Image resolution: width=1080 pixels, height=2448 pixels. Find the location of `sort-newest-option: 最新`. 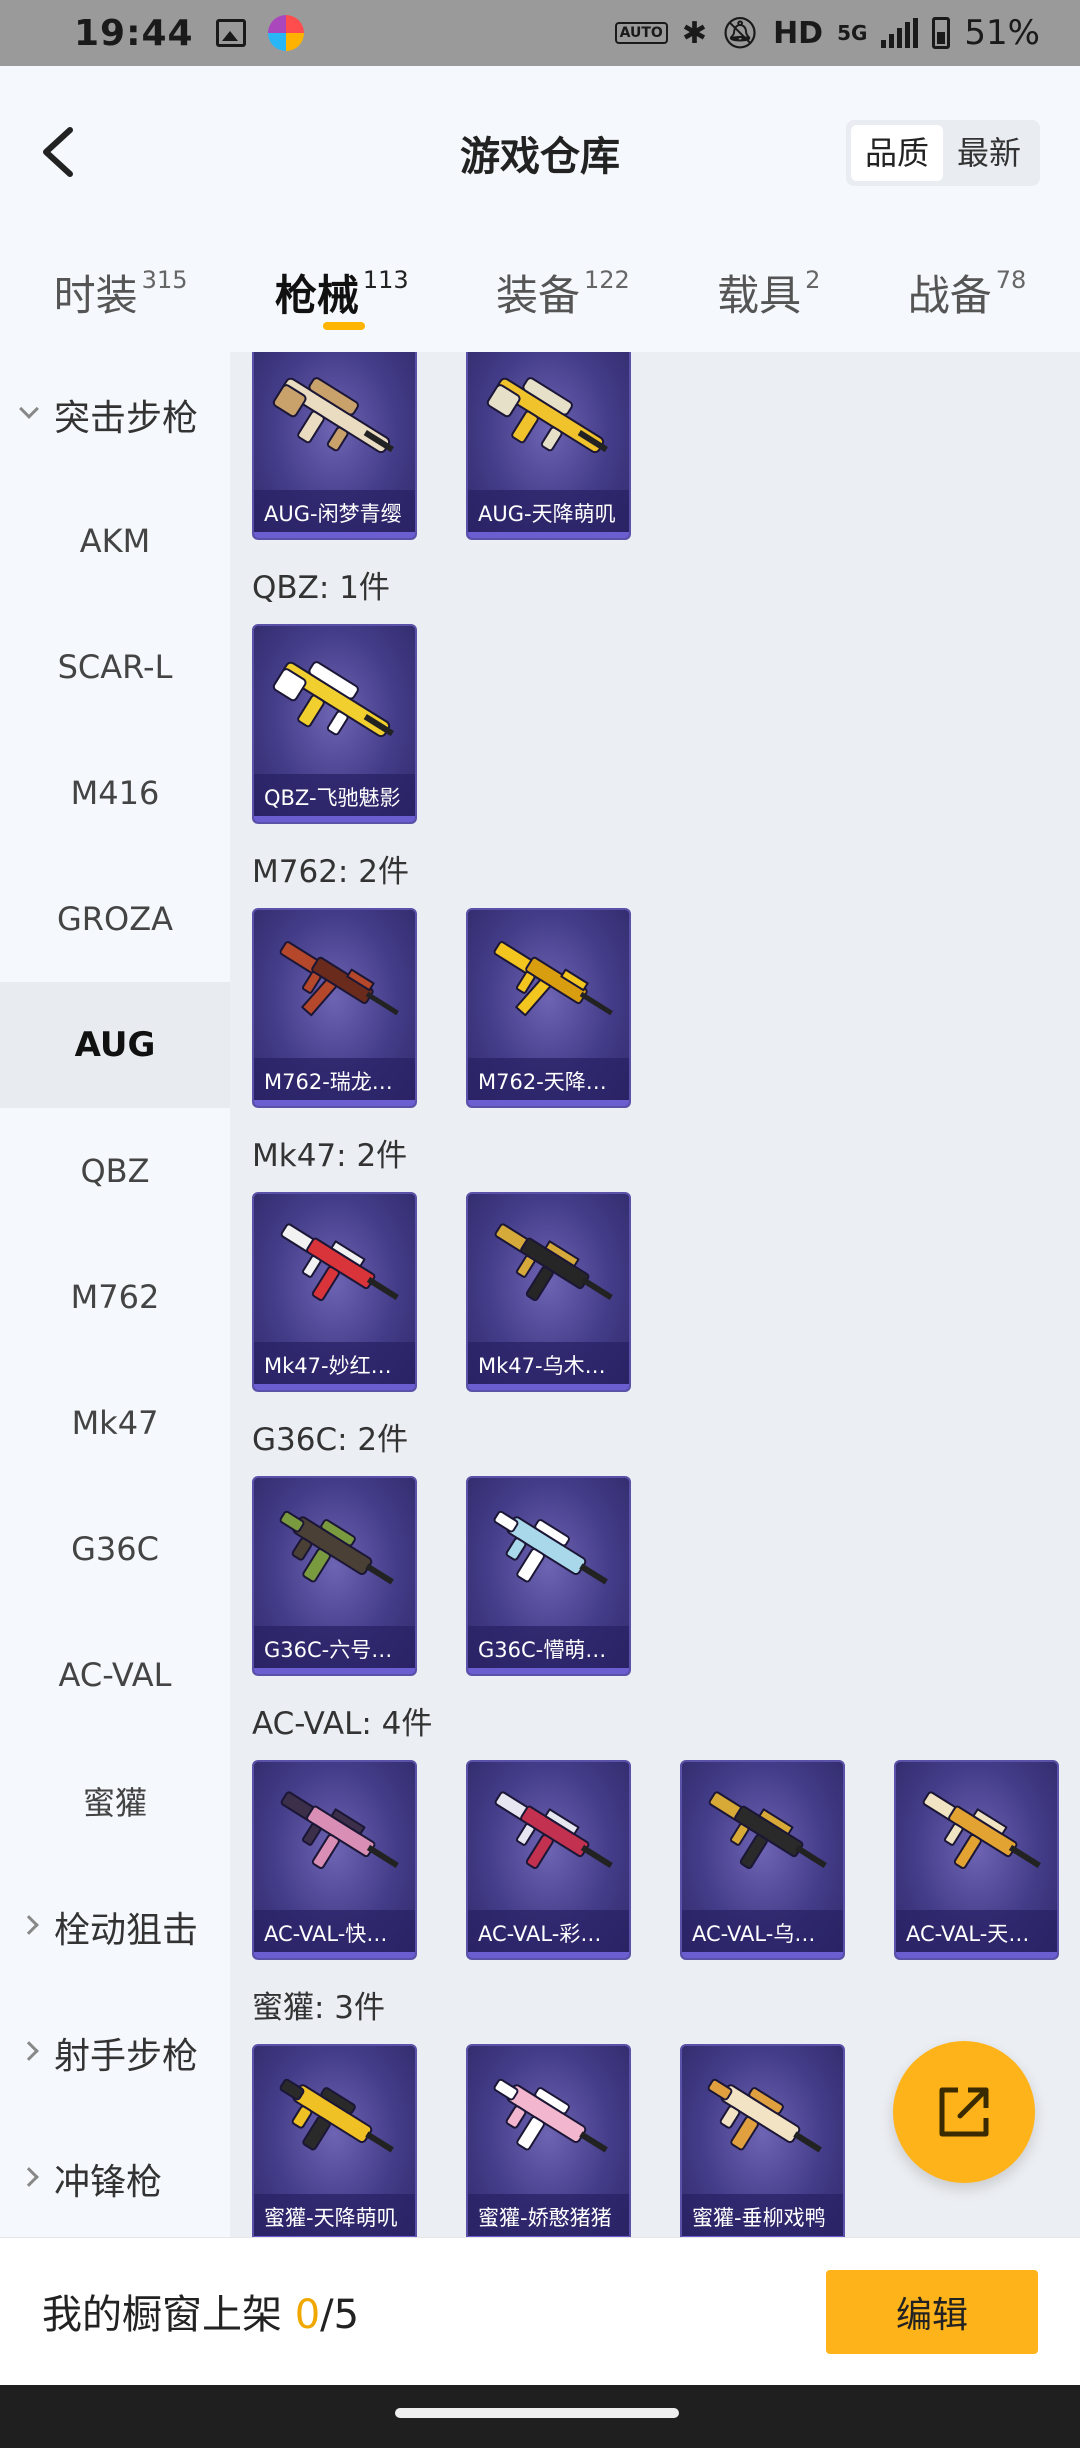

sort-newest-option: 最新 is located at coordinates (989, 153).